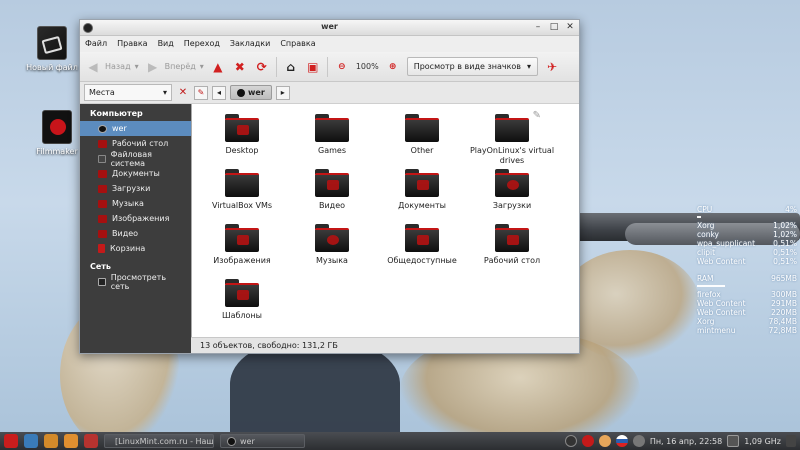 Image resolution: width=800 pixels, height=450 pixels. I want to click on menu-go: Переход, so click(202, 45).